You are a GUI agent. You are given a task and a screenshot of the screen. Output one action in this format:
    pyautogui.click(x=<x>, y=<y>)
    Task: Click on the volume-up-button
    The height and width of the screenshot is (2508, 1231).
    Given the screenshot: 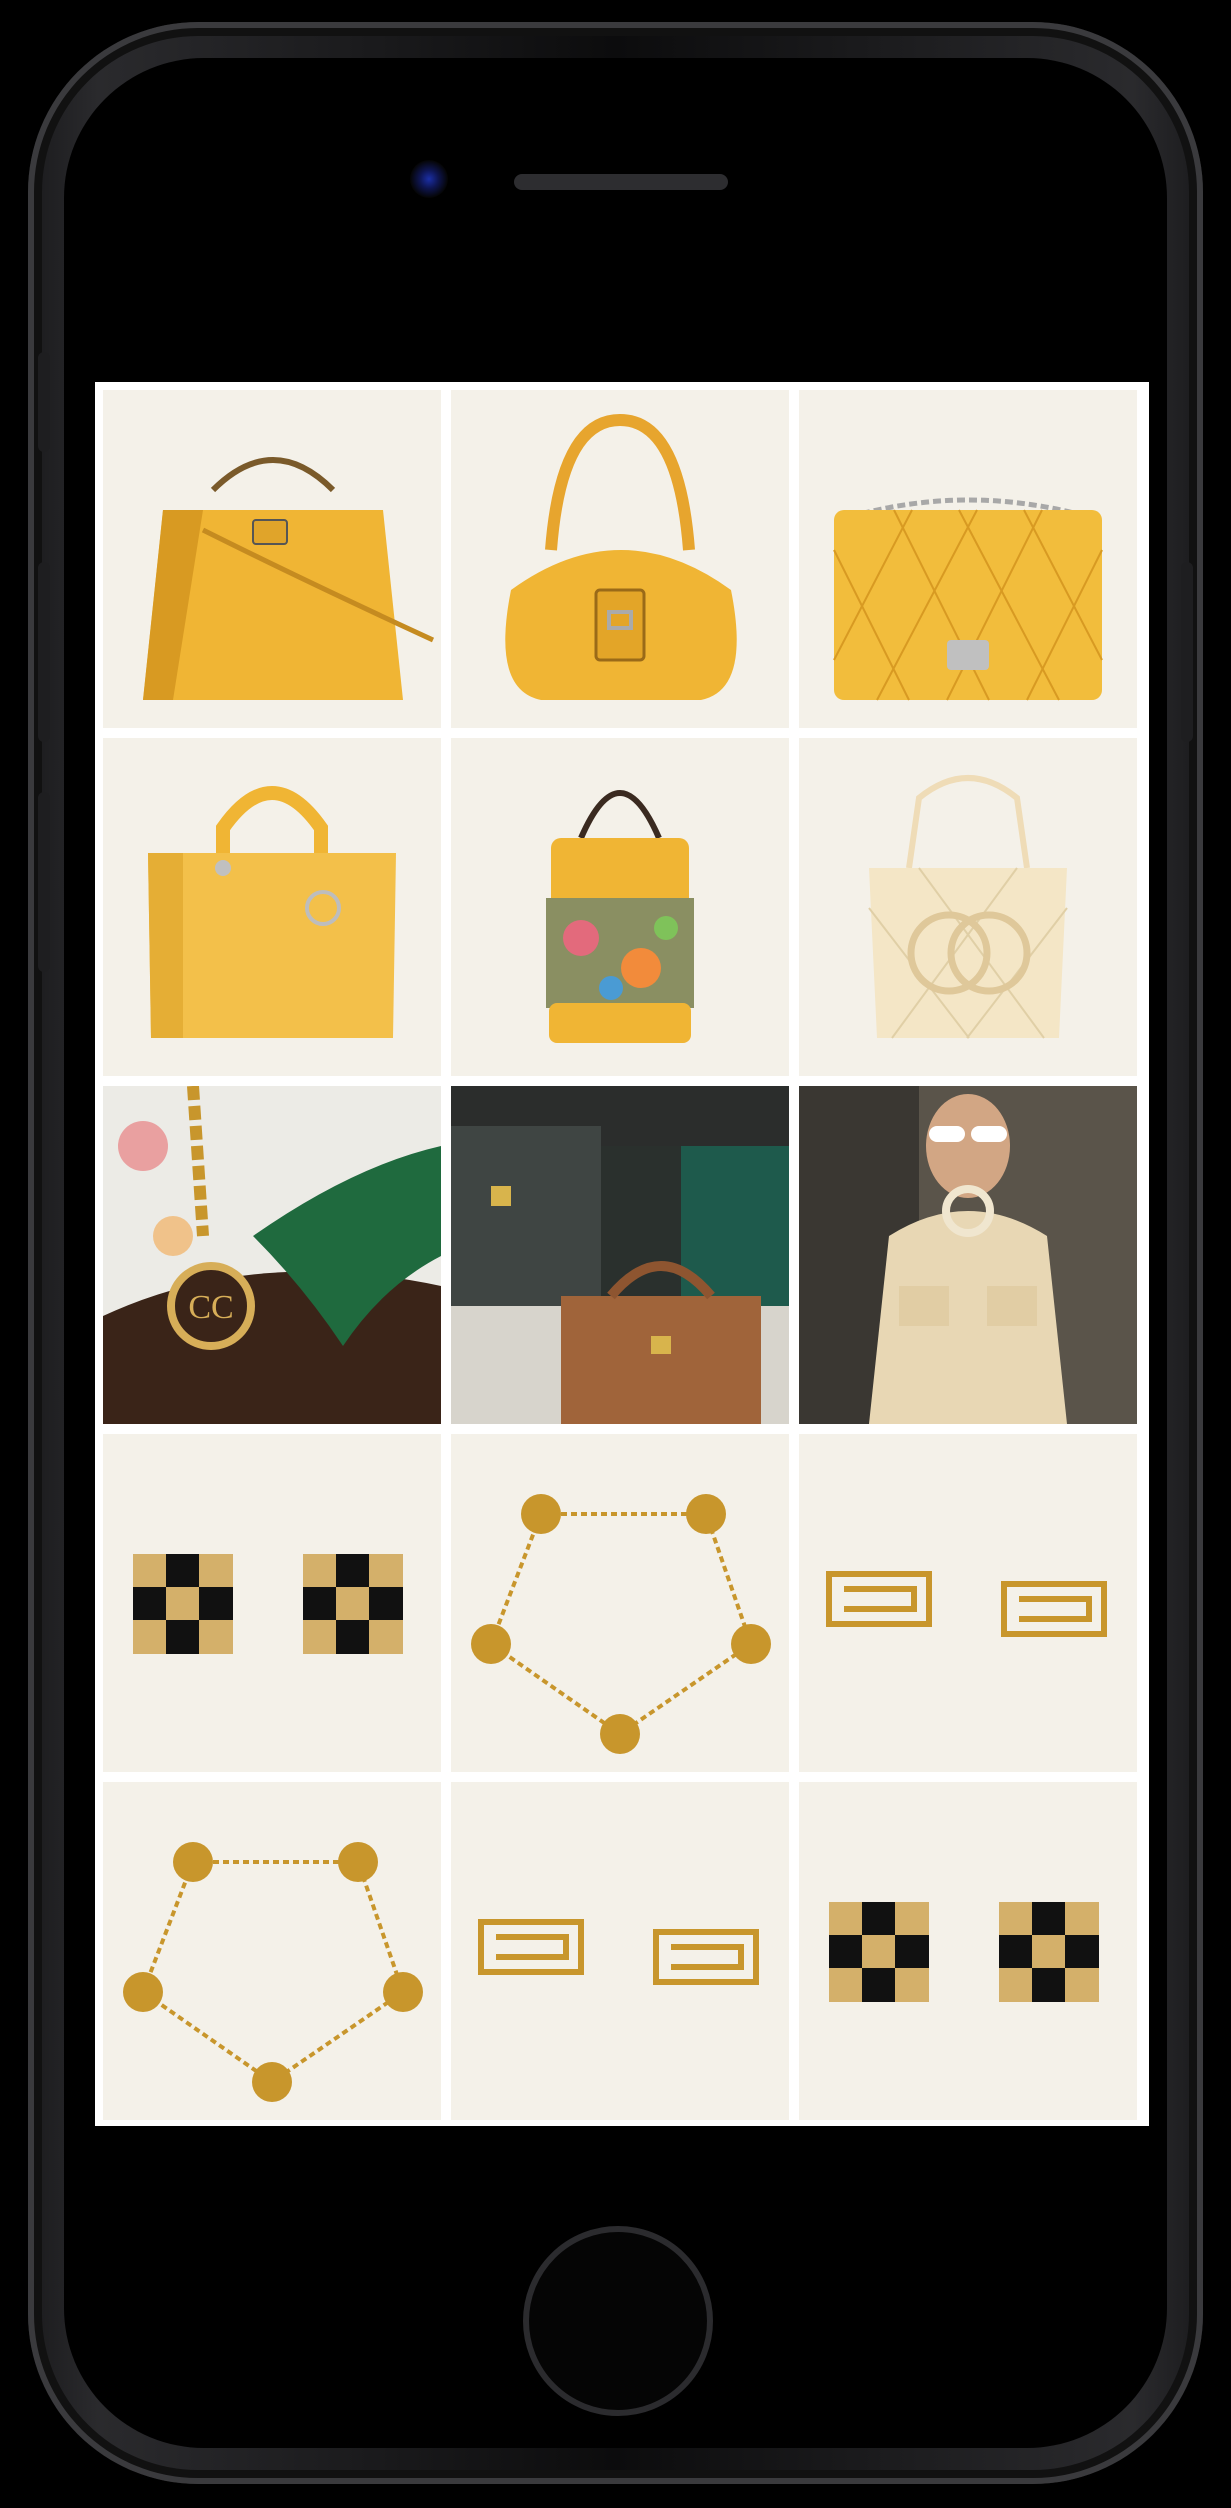 What is the action you would take?
    pyautogui.click(x=44, y=652)
    